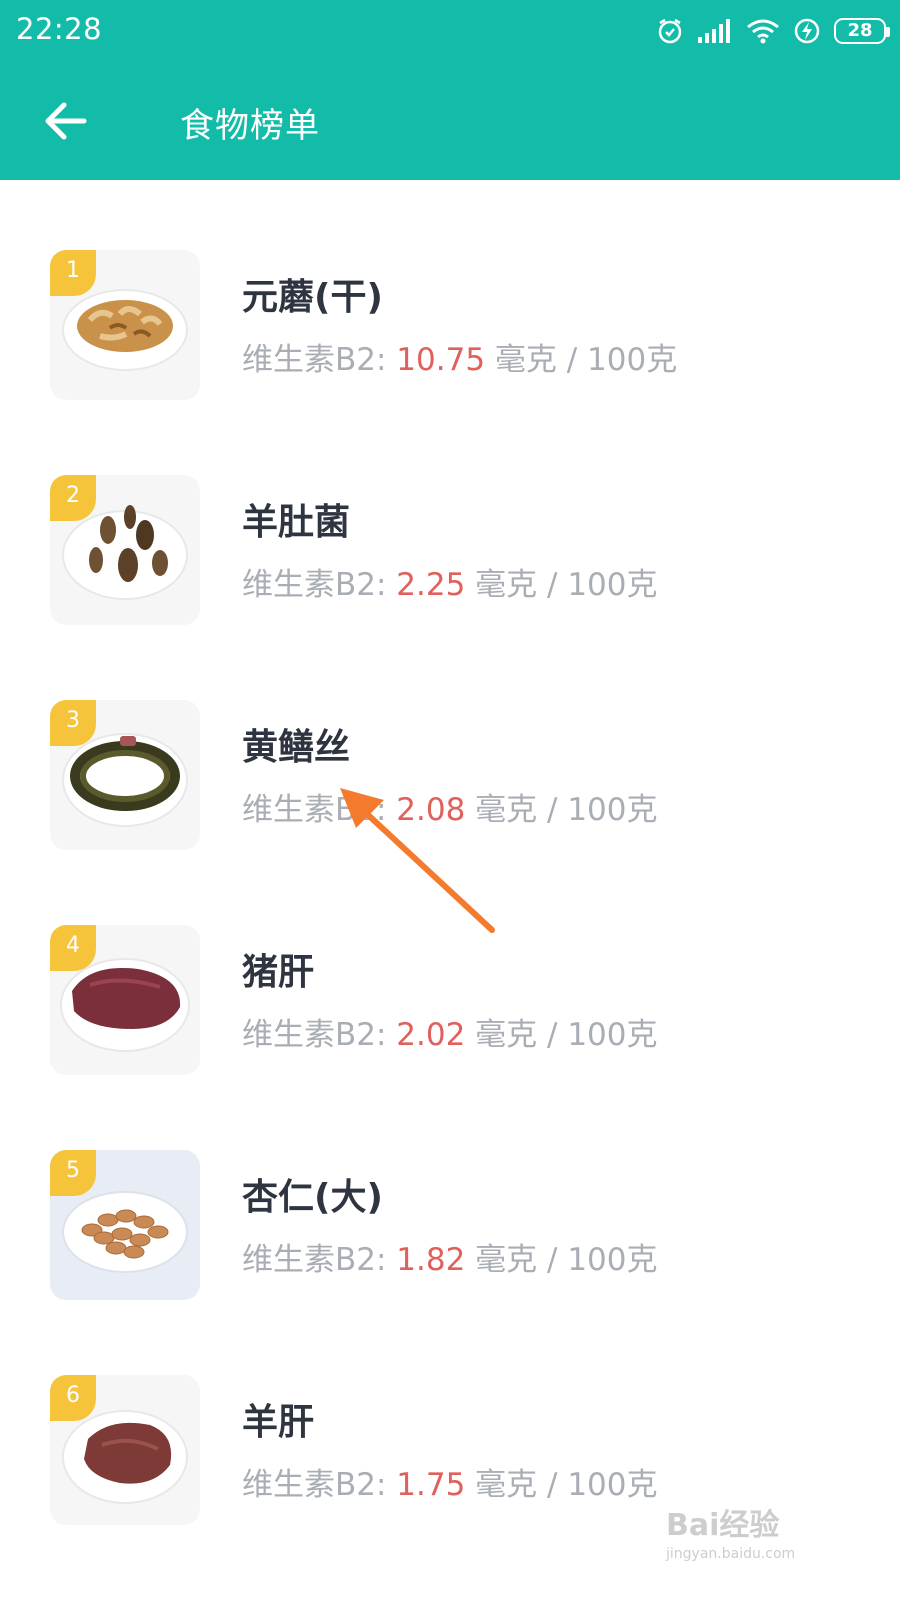 This screenshot has width=900, height=1605. I want to click on alarm-icon, so click(670, 31).